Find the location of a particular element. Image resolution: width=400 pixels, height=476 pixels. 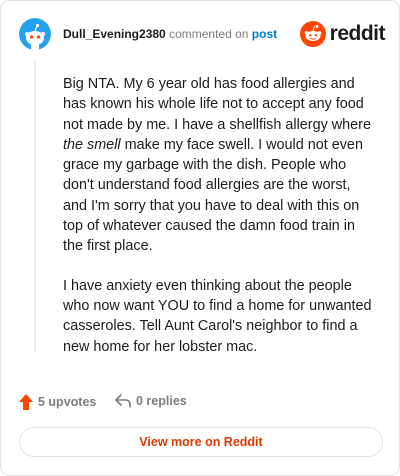

action-text: commented on is located at coordinates (209, 34).